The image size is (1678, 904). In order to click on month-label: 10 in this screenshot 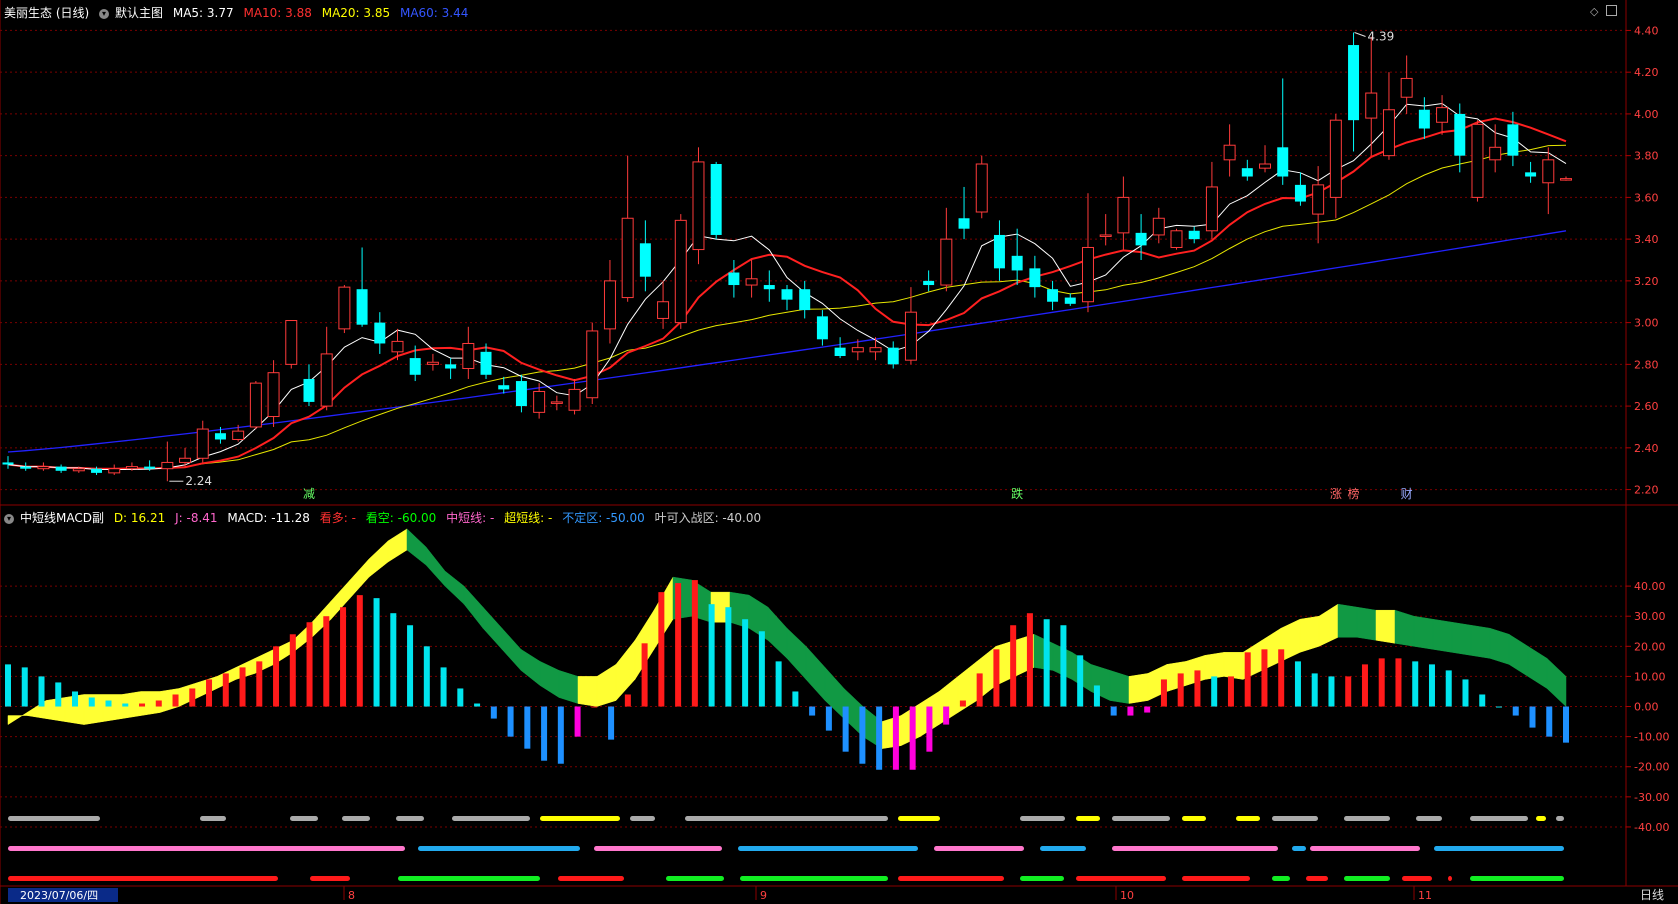, I will do `click(1127, 895)`.